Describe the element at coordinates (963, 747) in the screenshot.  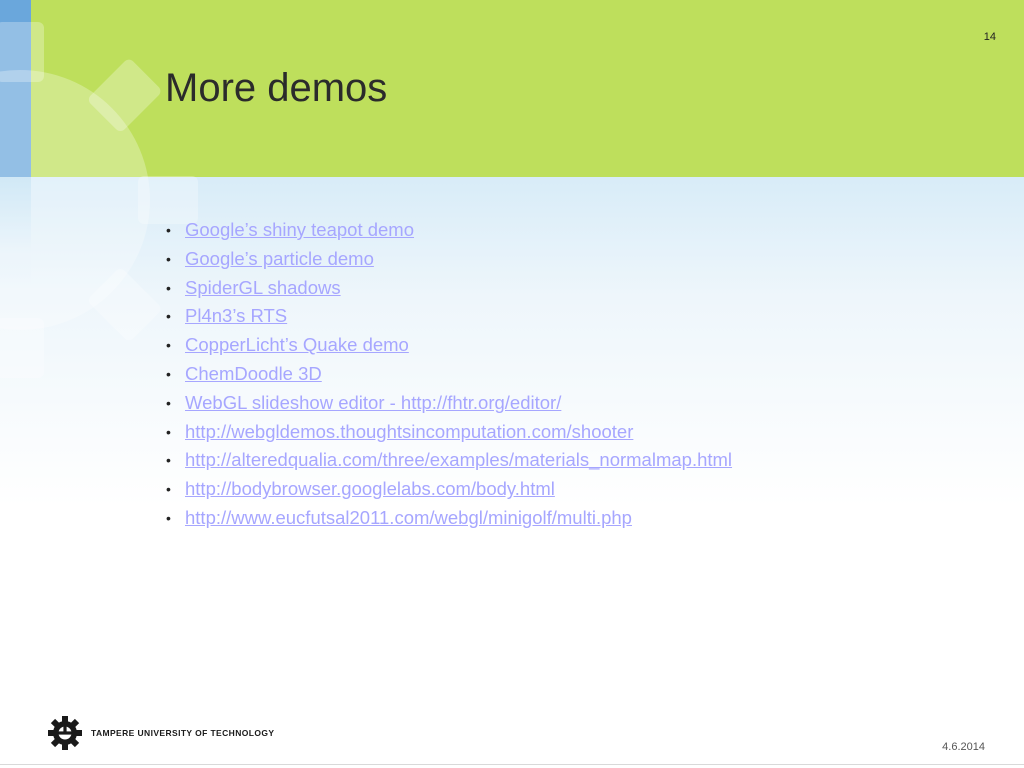
I see `slide-date: 4.6.2014` at that location.